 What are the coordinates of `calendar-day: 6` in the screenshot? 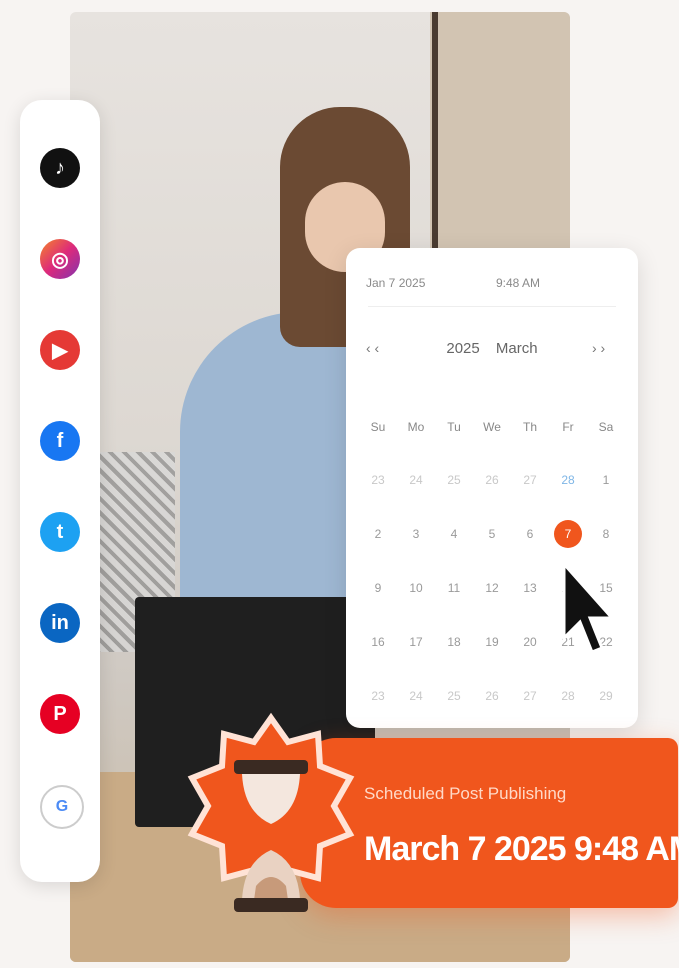 It's located at (530, 534).